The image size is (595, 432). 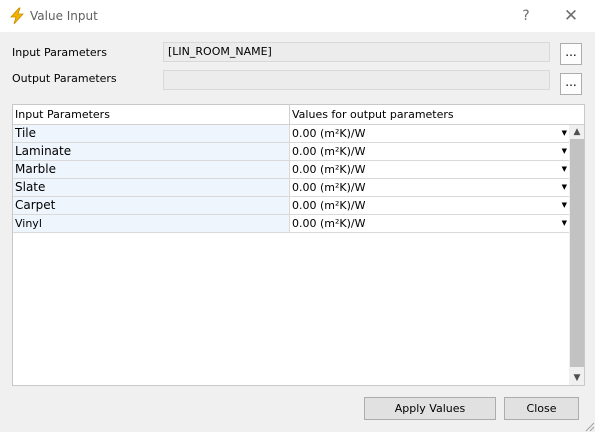 What do you see at coordinates (64, 78) in the screenshot?
I see `output-parameters-label: Output Parameters` at bounding box center [64, 78].